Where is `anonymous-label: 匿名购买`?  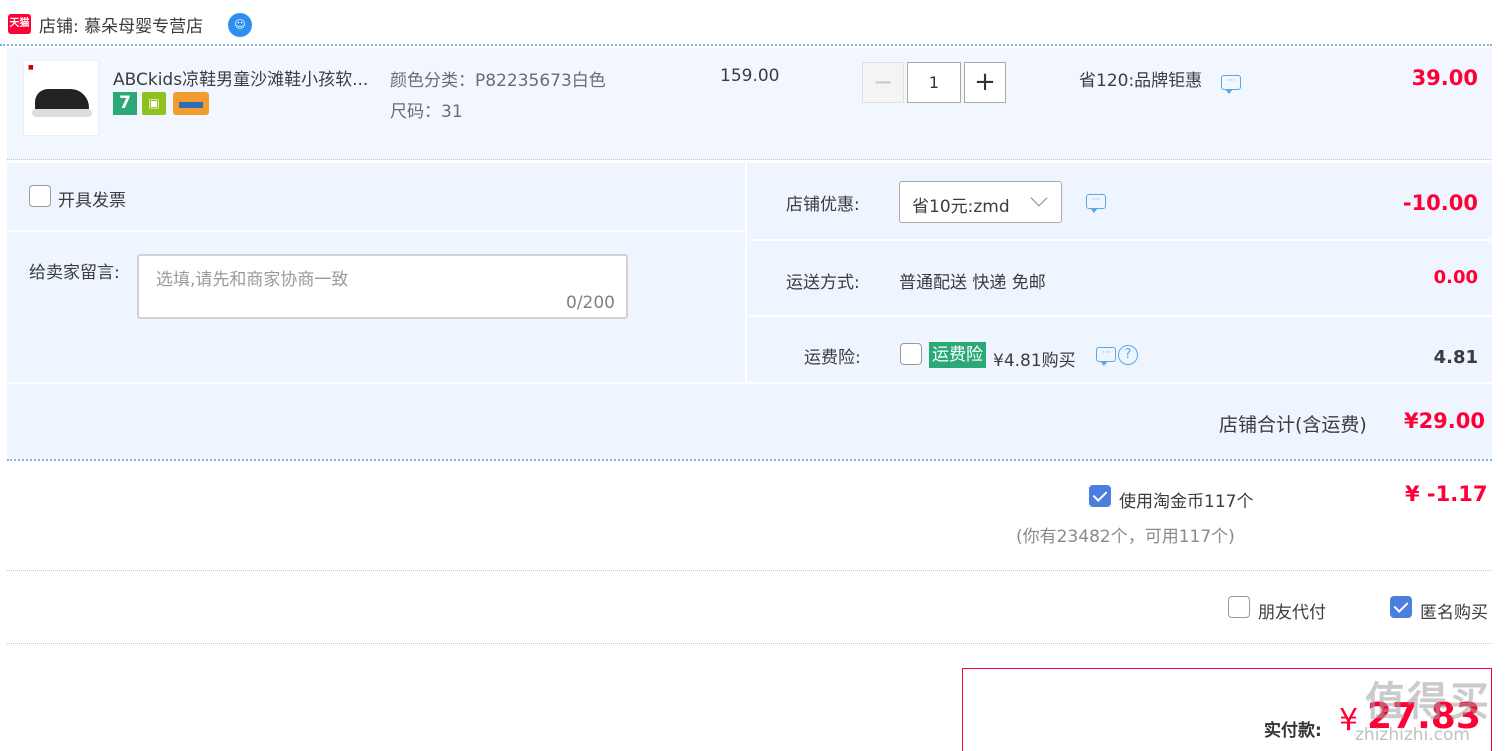 anonymous-label: 匿名购买 is located at coordinates (1454, 613).